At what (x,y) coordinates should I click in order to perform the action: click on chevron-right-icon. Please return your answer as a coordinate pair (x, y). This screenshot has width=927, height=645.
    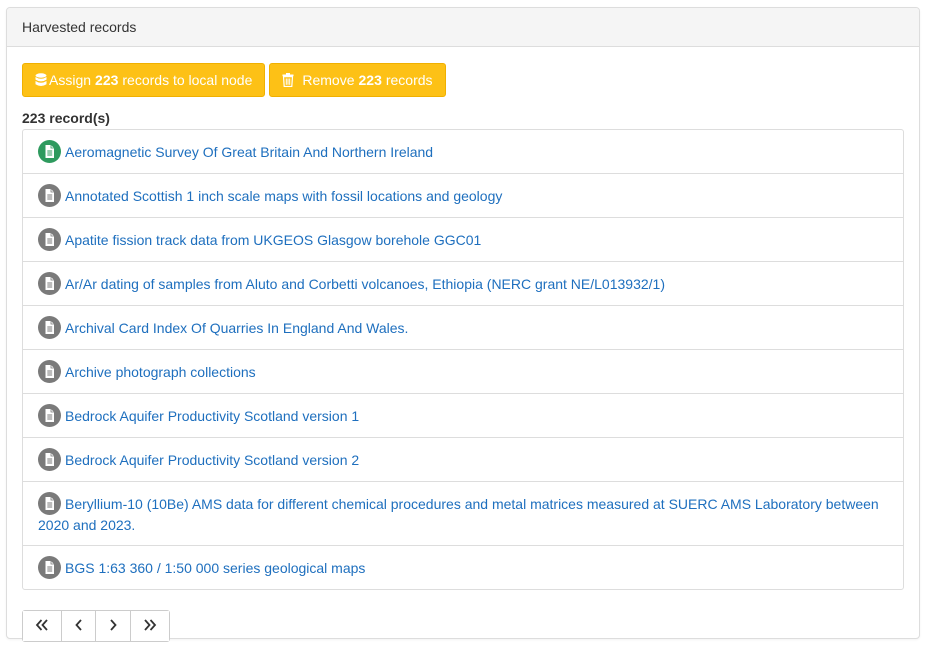
    Looking at the image, I should click on (113, 626).